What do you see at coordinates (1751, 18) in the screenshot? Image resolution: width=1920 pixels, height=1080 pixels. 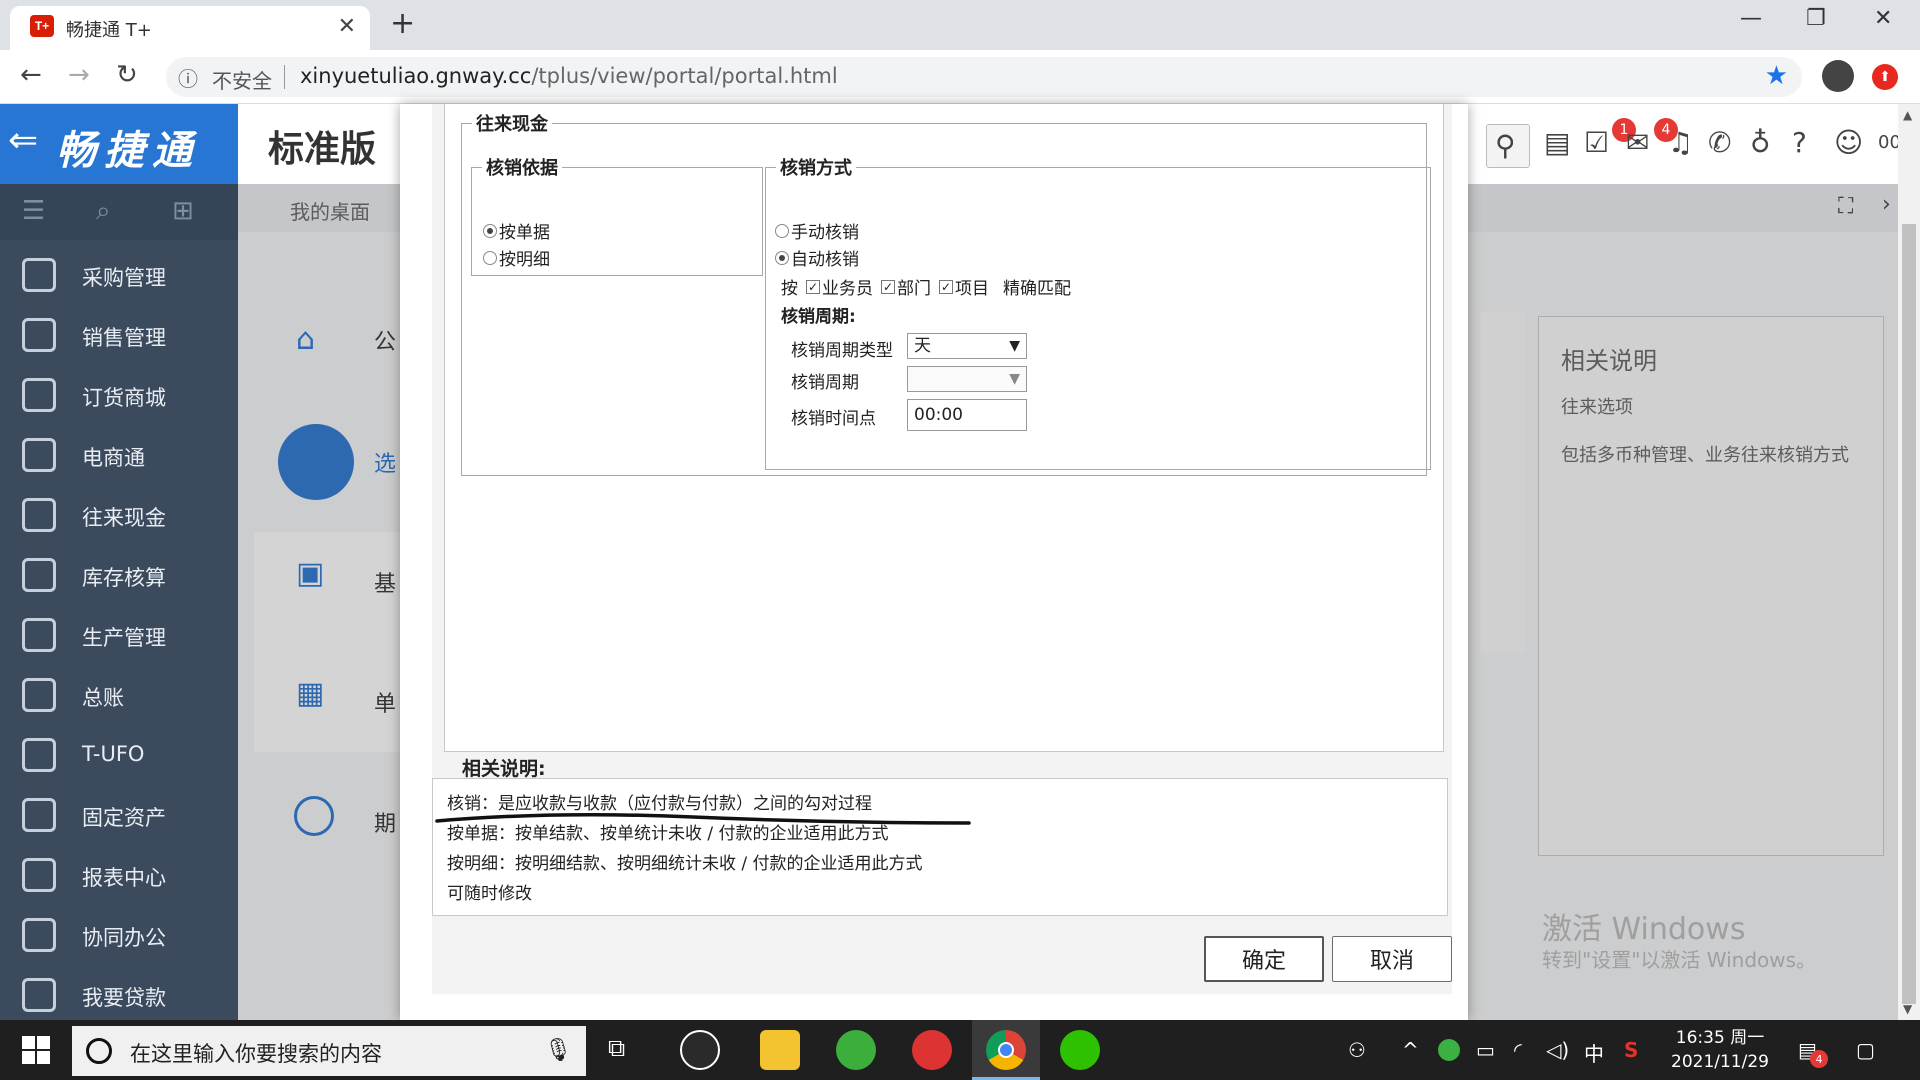 I see `minimize-icon: —` at bounding box center [1751, 18].